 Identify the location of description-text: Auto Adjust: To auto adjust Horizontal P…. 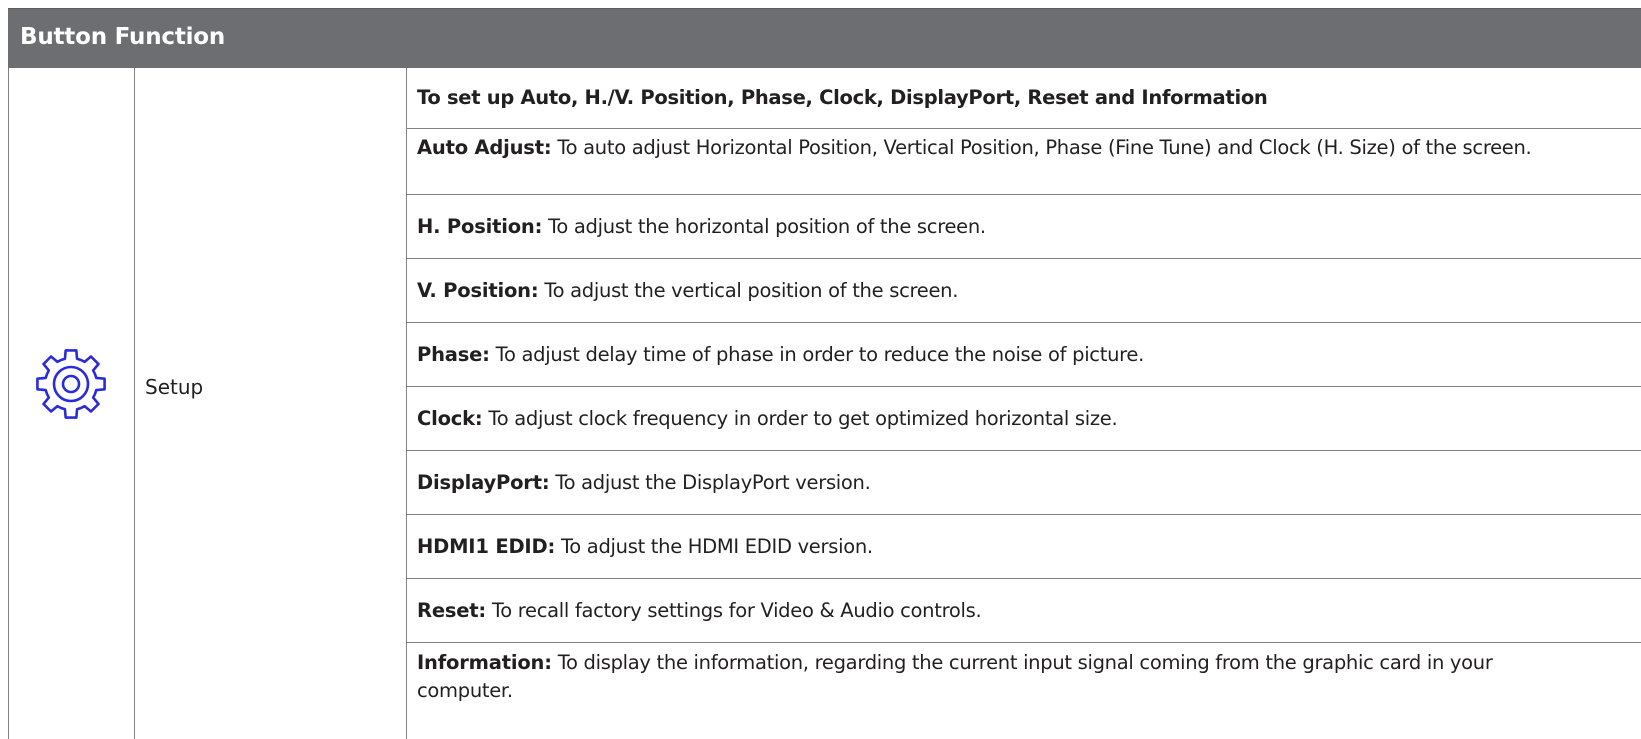
(999, 148).